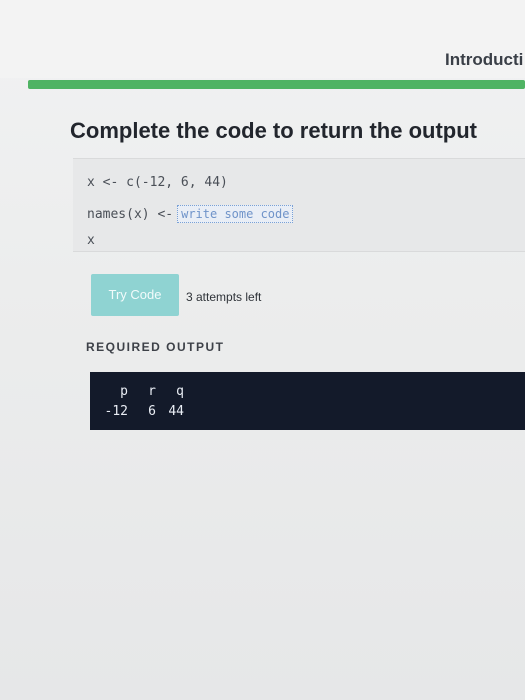 The image size is (525, 700). What do you see at coordinates (155, 347) in the screenshot?
I see `required-output-label: REQUIRED OUTPUT` at bounding box center [155, 347].